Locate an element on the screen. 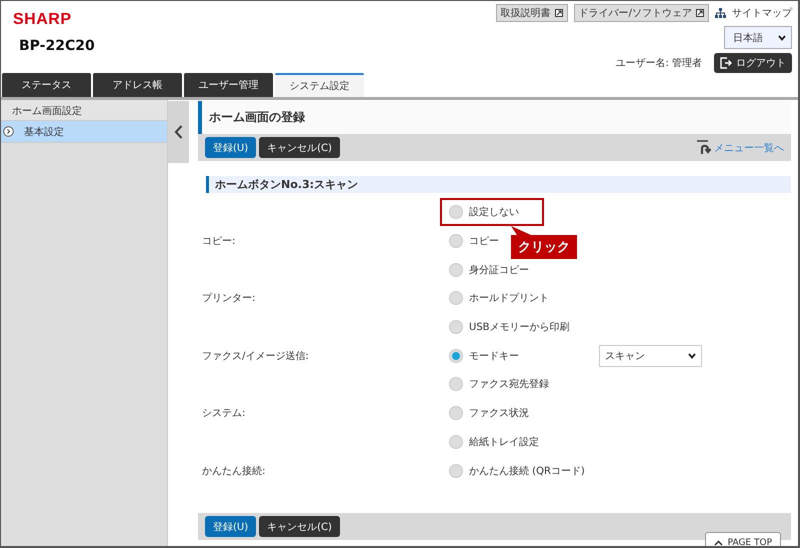  option-label: 給紙トレイ設定 is located at coordinates (504, 442).